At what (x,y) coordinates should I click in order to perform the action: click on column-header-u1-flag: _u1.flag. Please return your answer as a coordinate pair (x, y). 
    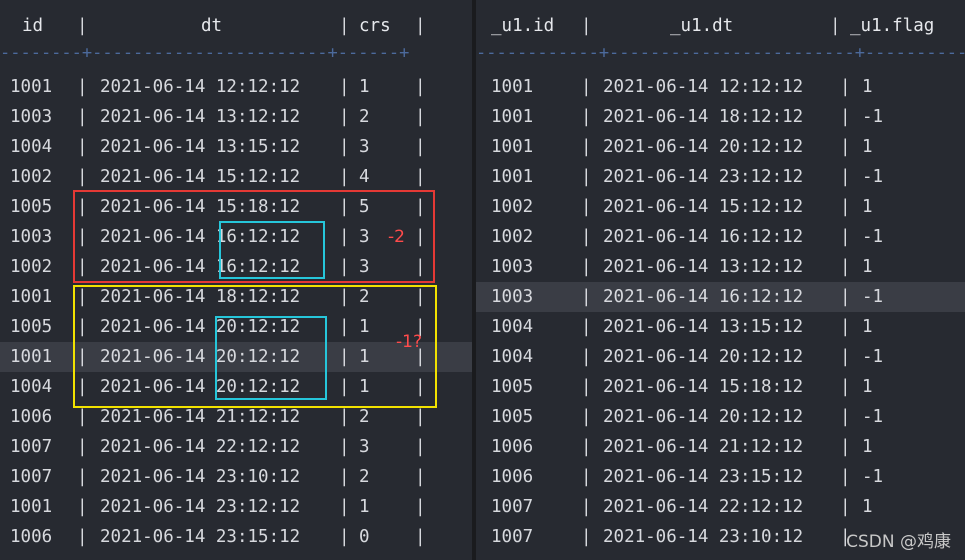
    Looking at the image, I should click on (892, 26).